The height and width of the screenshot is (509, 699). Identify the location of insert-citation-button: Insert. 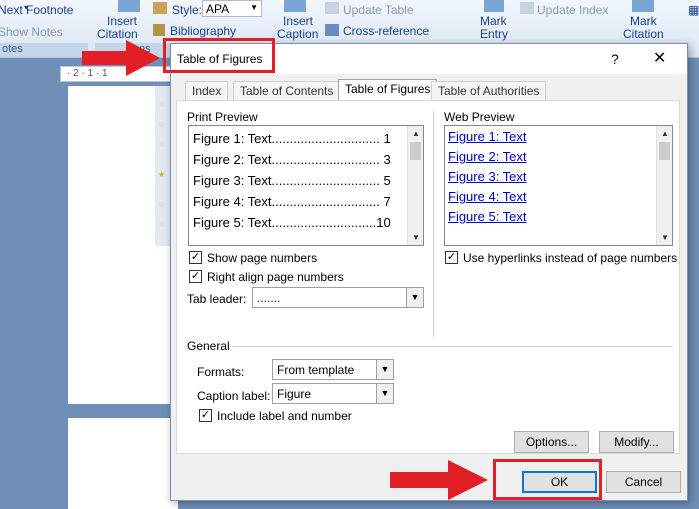
(122, 21).